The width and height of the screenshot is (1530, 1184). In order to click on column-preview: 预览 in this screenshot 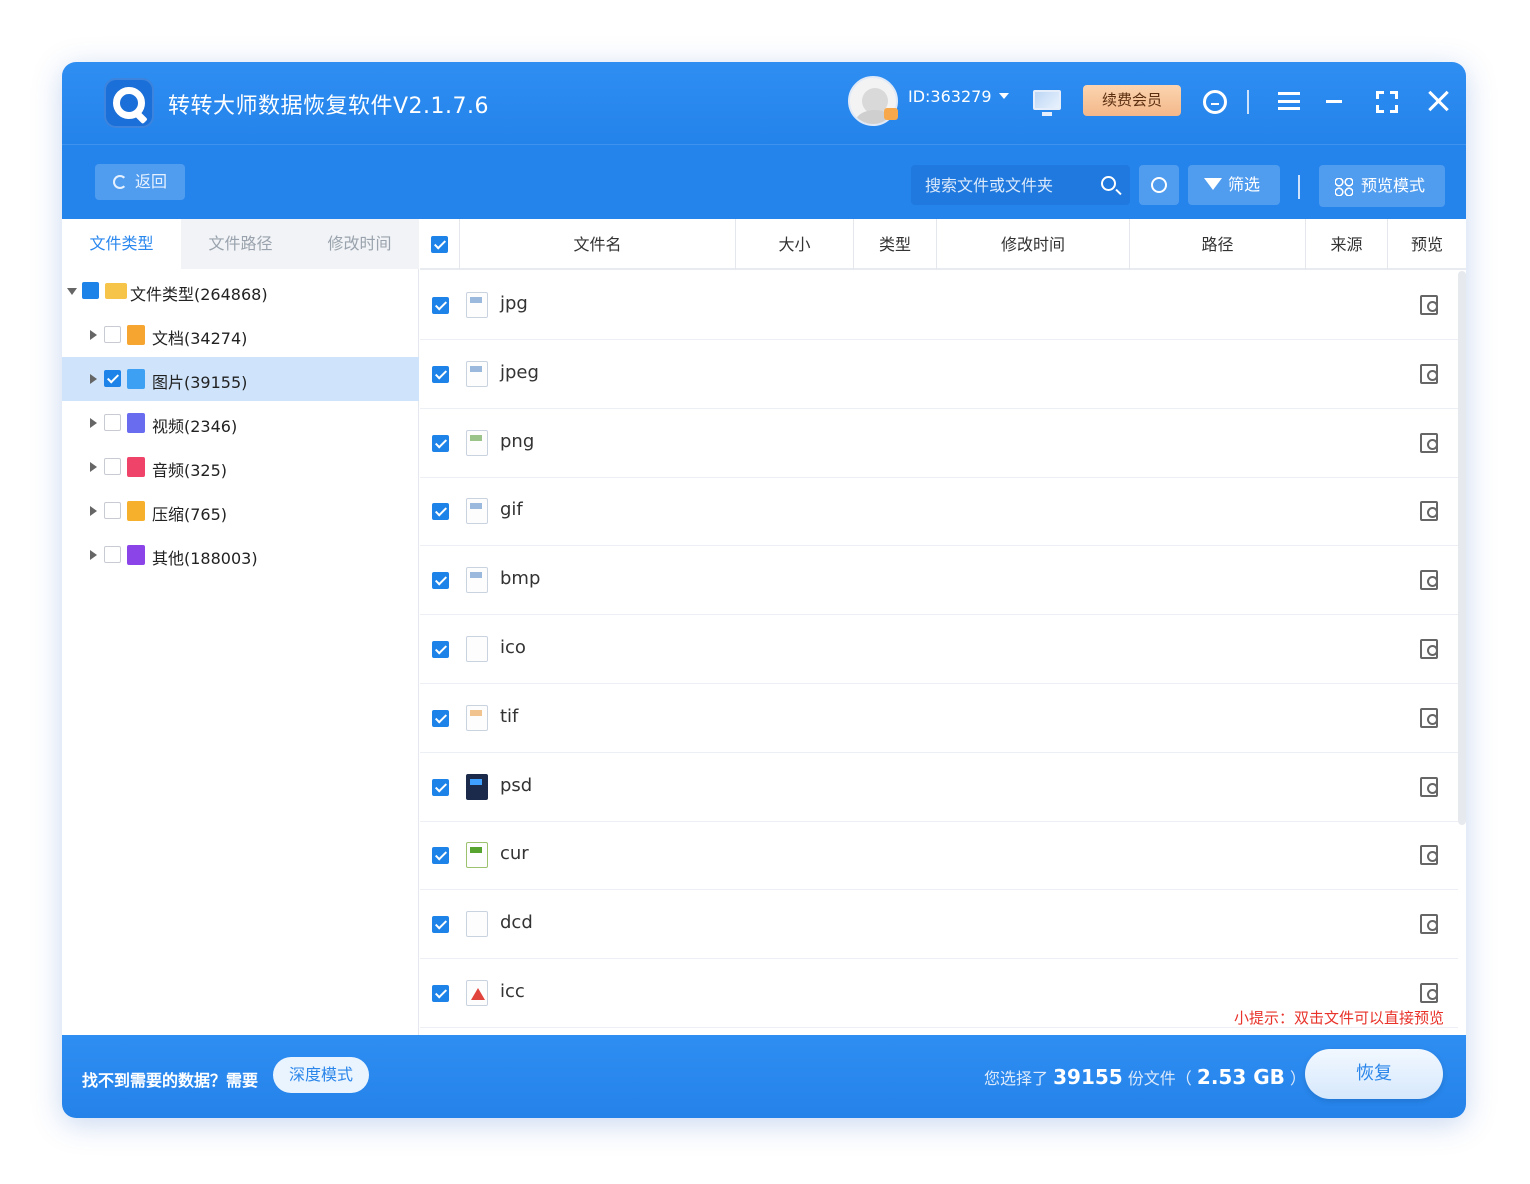, I will do `click(1427, 244)`.